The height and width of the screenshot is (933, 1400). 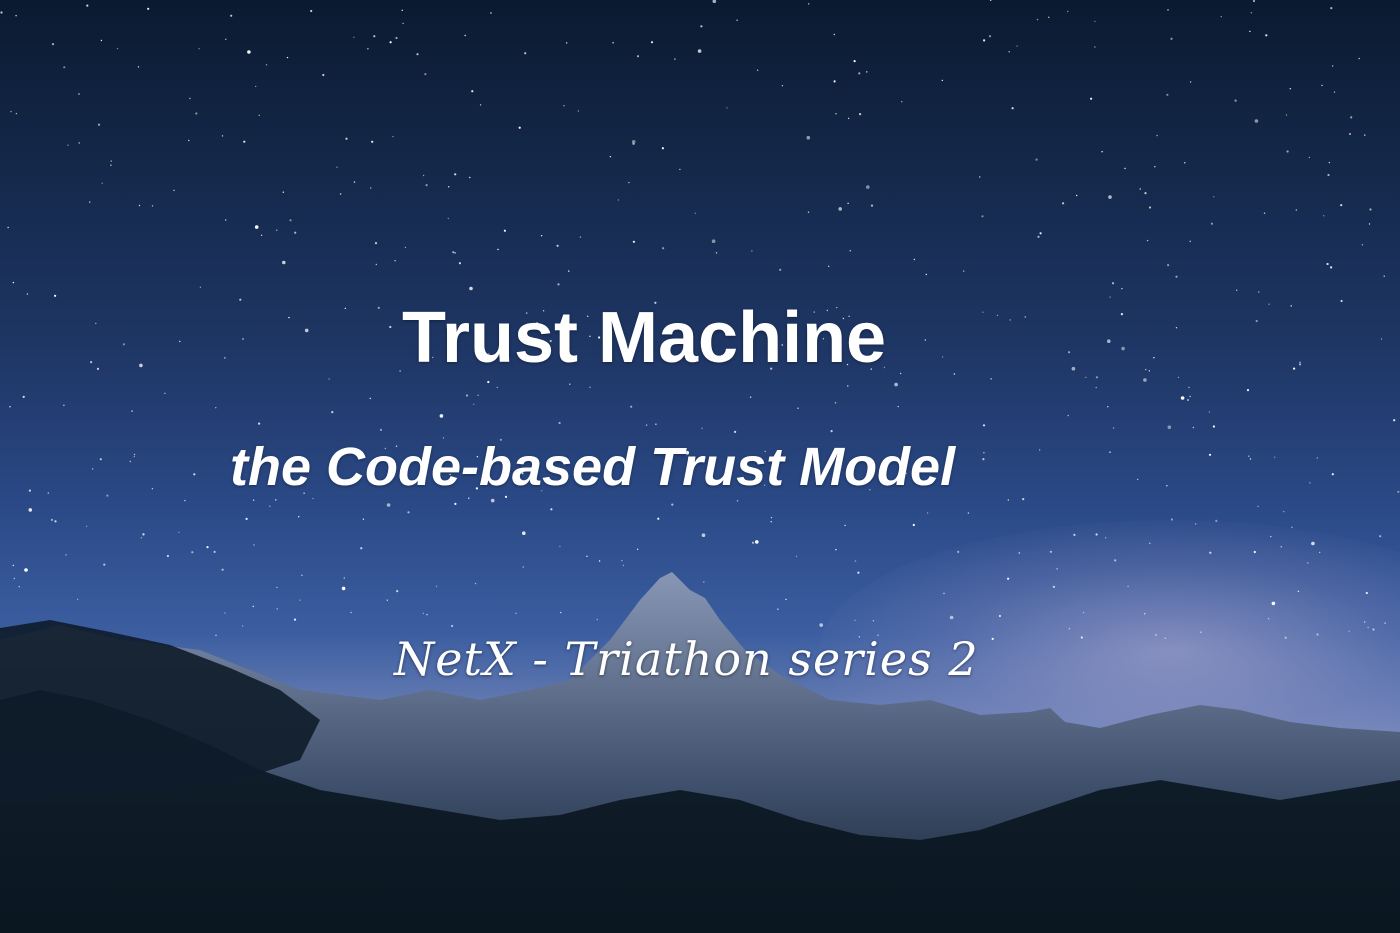 I want to click on page-title: Trust Machine, so click(x=644, y=338).